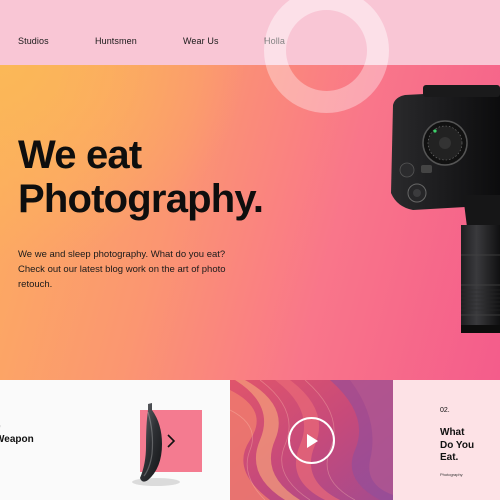 This screenshot has width=500, height=500. Describe the element at coordinates (457, 445) in the screenshot. I see `card-blog-title: What Do You Eat.` at that location.